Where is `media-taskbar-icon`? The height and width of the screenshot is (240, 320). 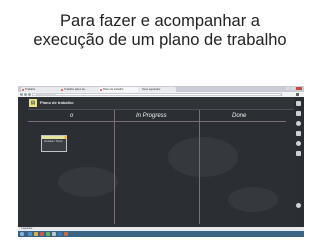 media-taskbar-icon is located at coordinates (42, 234).